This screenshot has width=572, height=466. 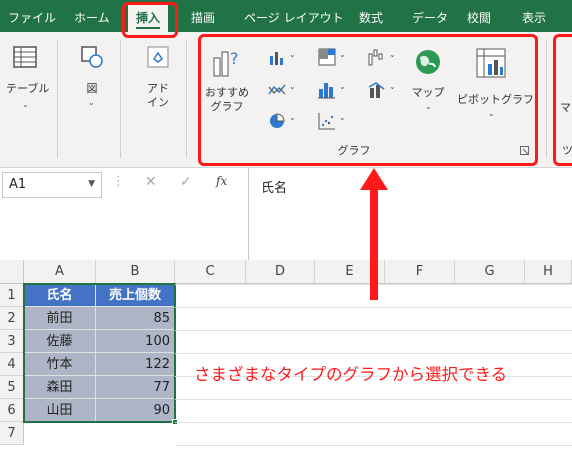 What do you see at coordinates (151, 182) in the screenshot?
I see `cancel-icon: ✕` at bounding box center [151, 182].